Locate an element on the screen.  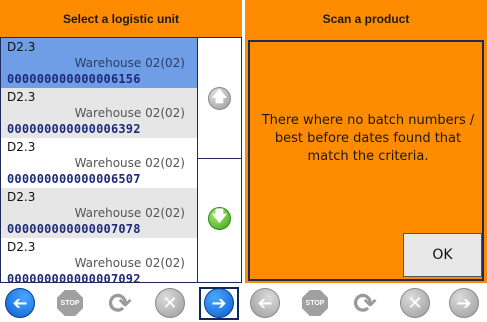
unit-number: 000000000000006156 is located at coordinates (74, 79).